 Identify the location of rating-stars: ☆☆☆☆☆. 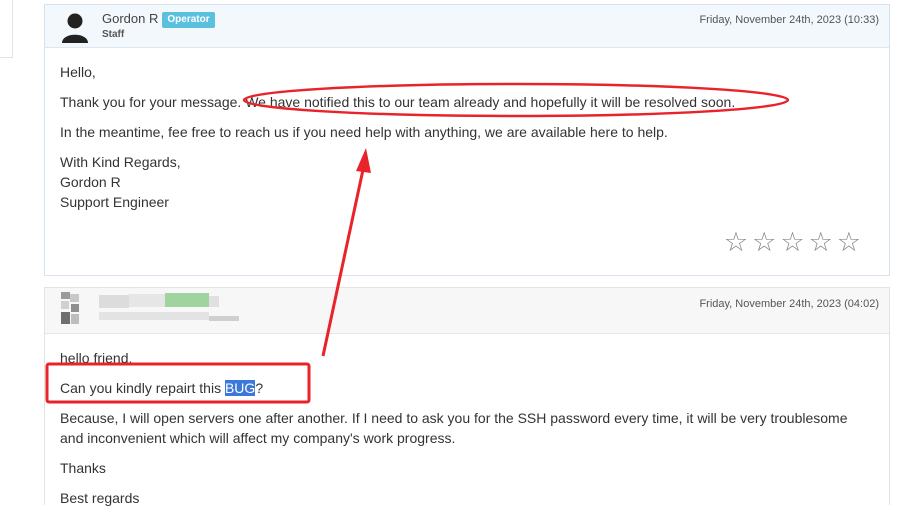
(794, 242).